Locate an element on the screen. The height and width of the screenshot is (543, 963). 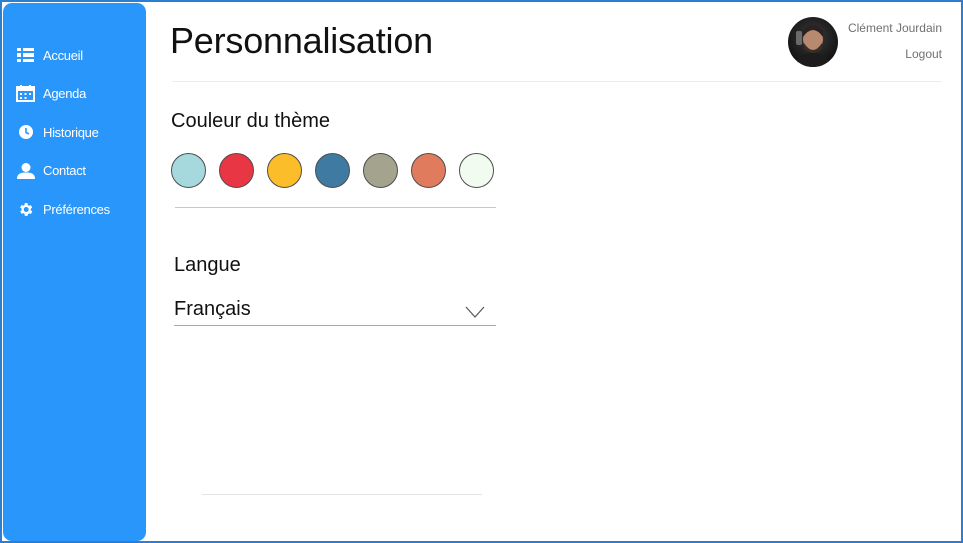
color-swatch-gray-olive is located at coordinates (380, 170).